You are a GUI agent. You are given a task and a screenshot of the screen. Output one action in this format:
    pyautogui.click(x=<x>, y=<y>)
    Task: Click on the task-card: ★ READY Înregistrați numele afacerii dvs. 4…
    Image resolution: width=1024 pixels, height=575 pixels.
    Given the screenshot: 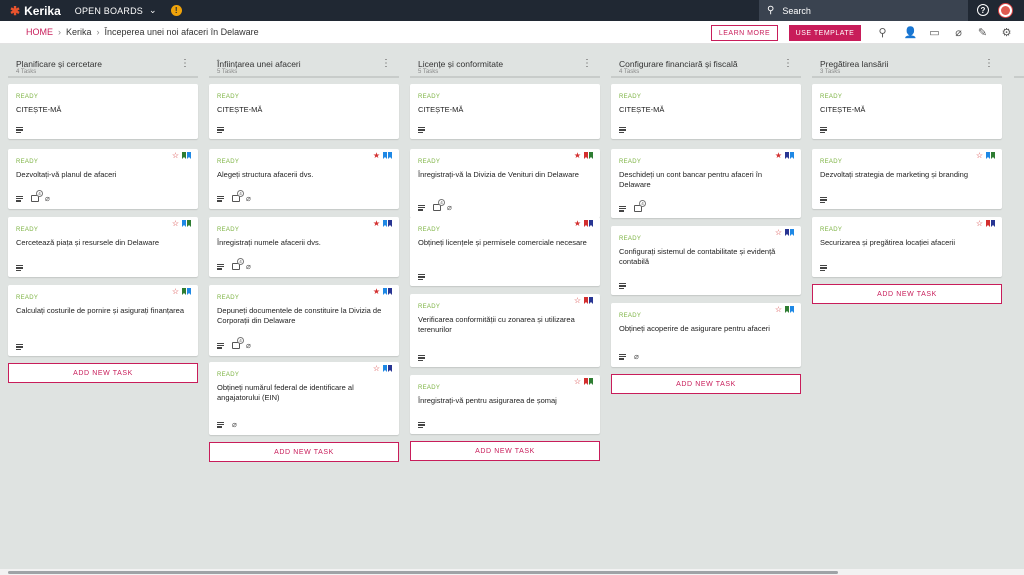 What is the action you would take?
    pyautogui.click(x=304, y=247)
    